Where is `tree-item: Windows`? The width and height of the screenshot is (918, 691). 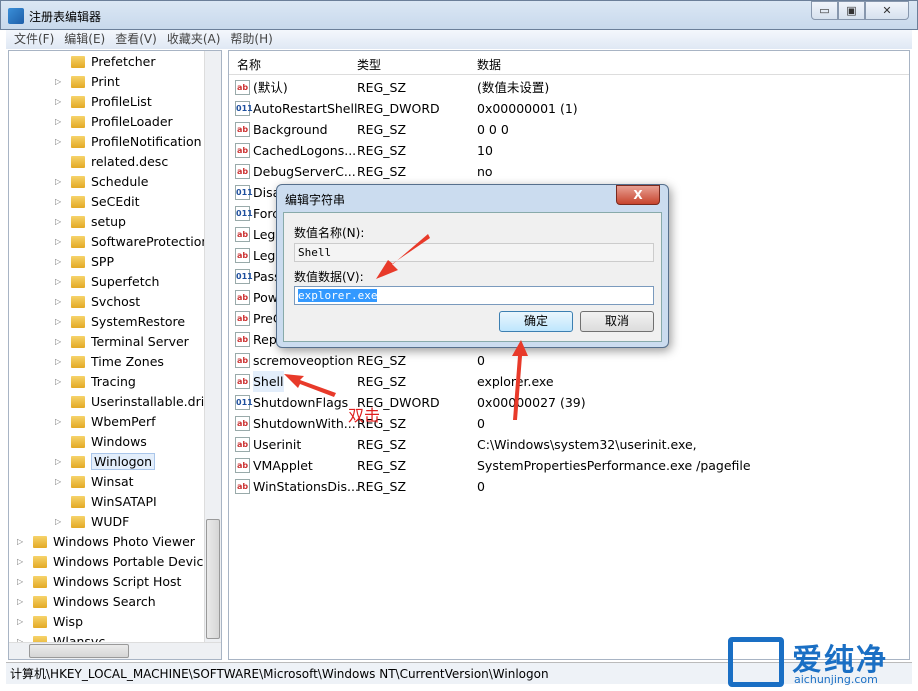 tree-item: Windows is located at coordinates (109, 442).